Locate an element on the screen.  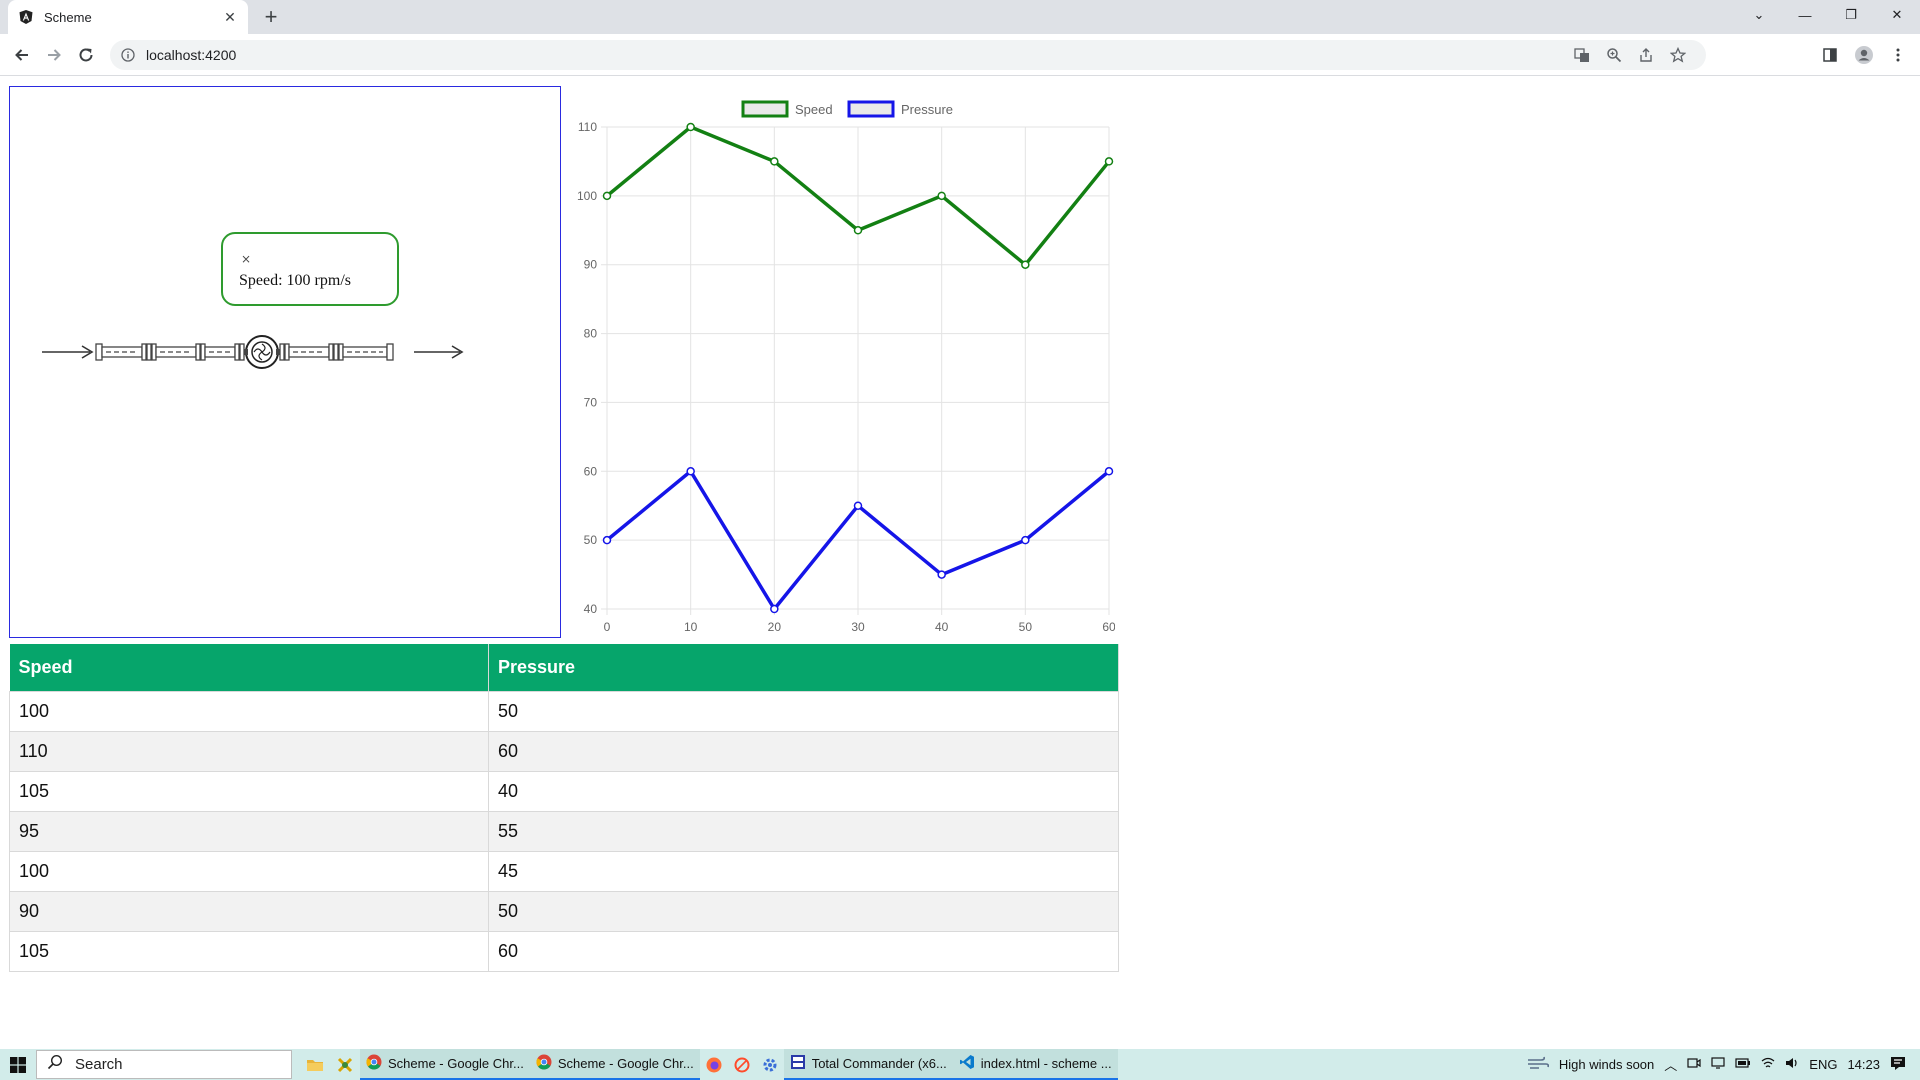
site-info-icon is located at coordinates (128, 55).